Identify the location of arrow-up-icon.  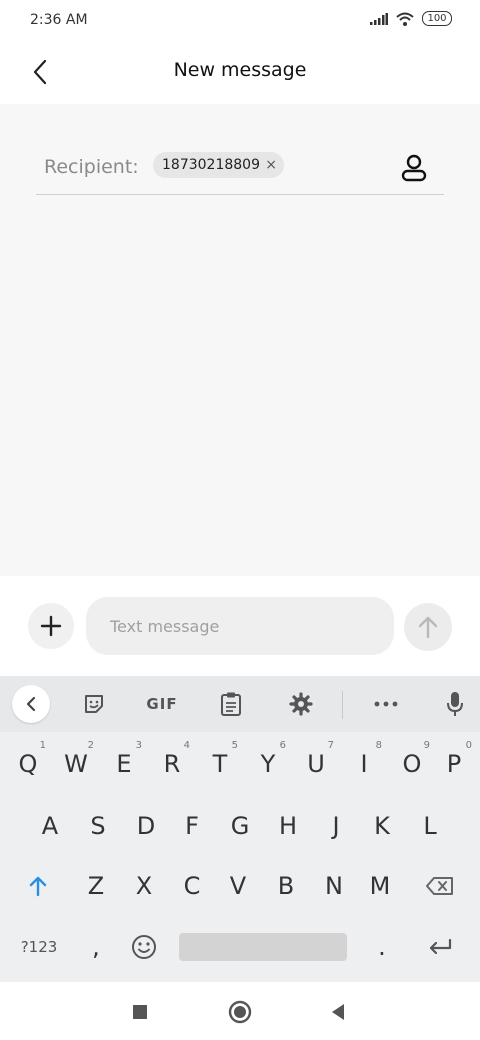
(428, 627).